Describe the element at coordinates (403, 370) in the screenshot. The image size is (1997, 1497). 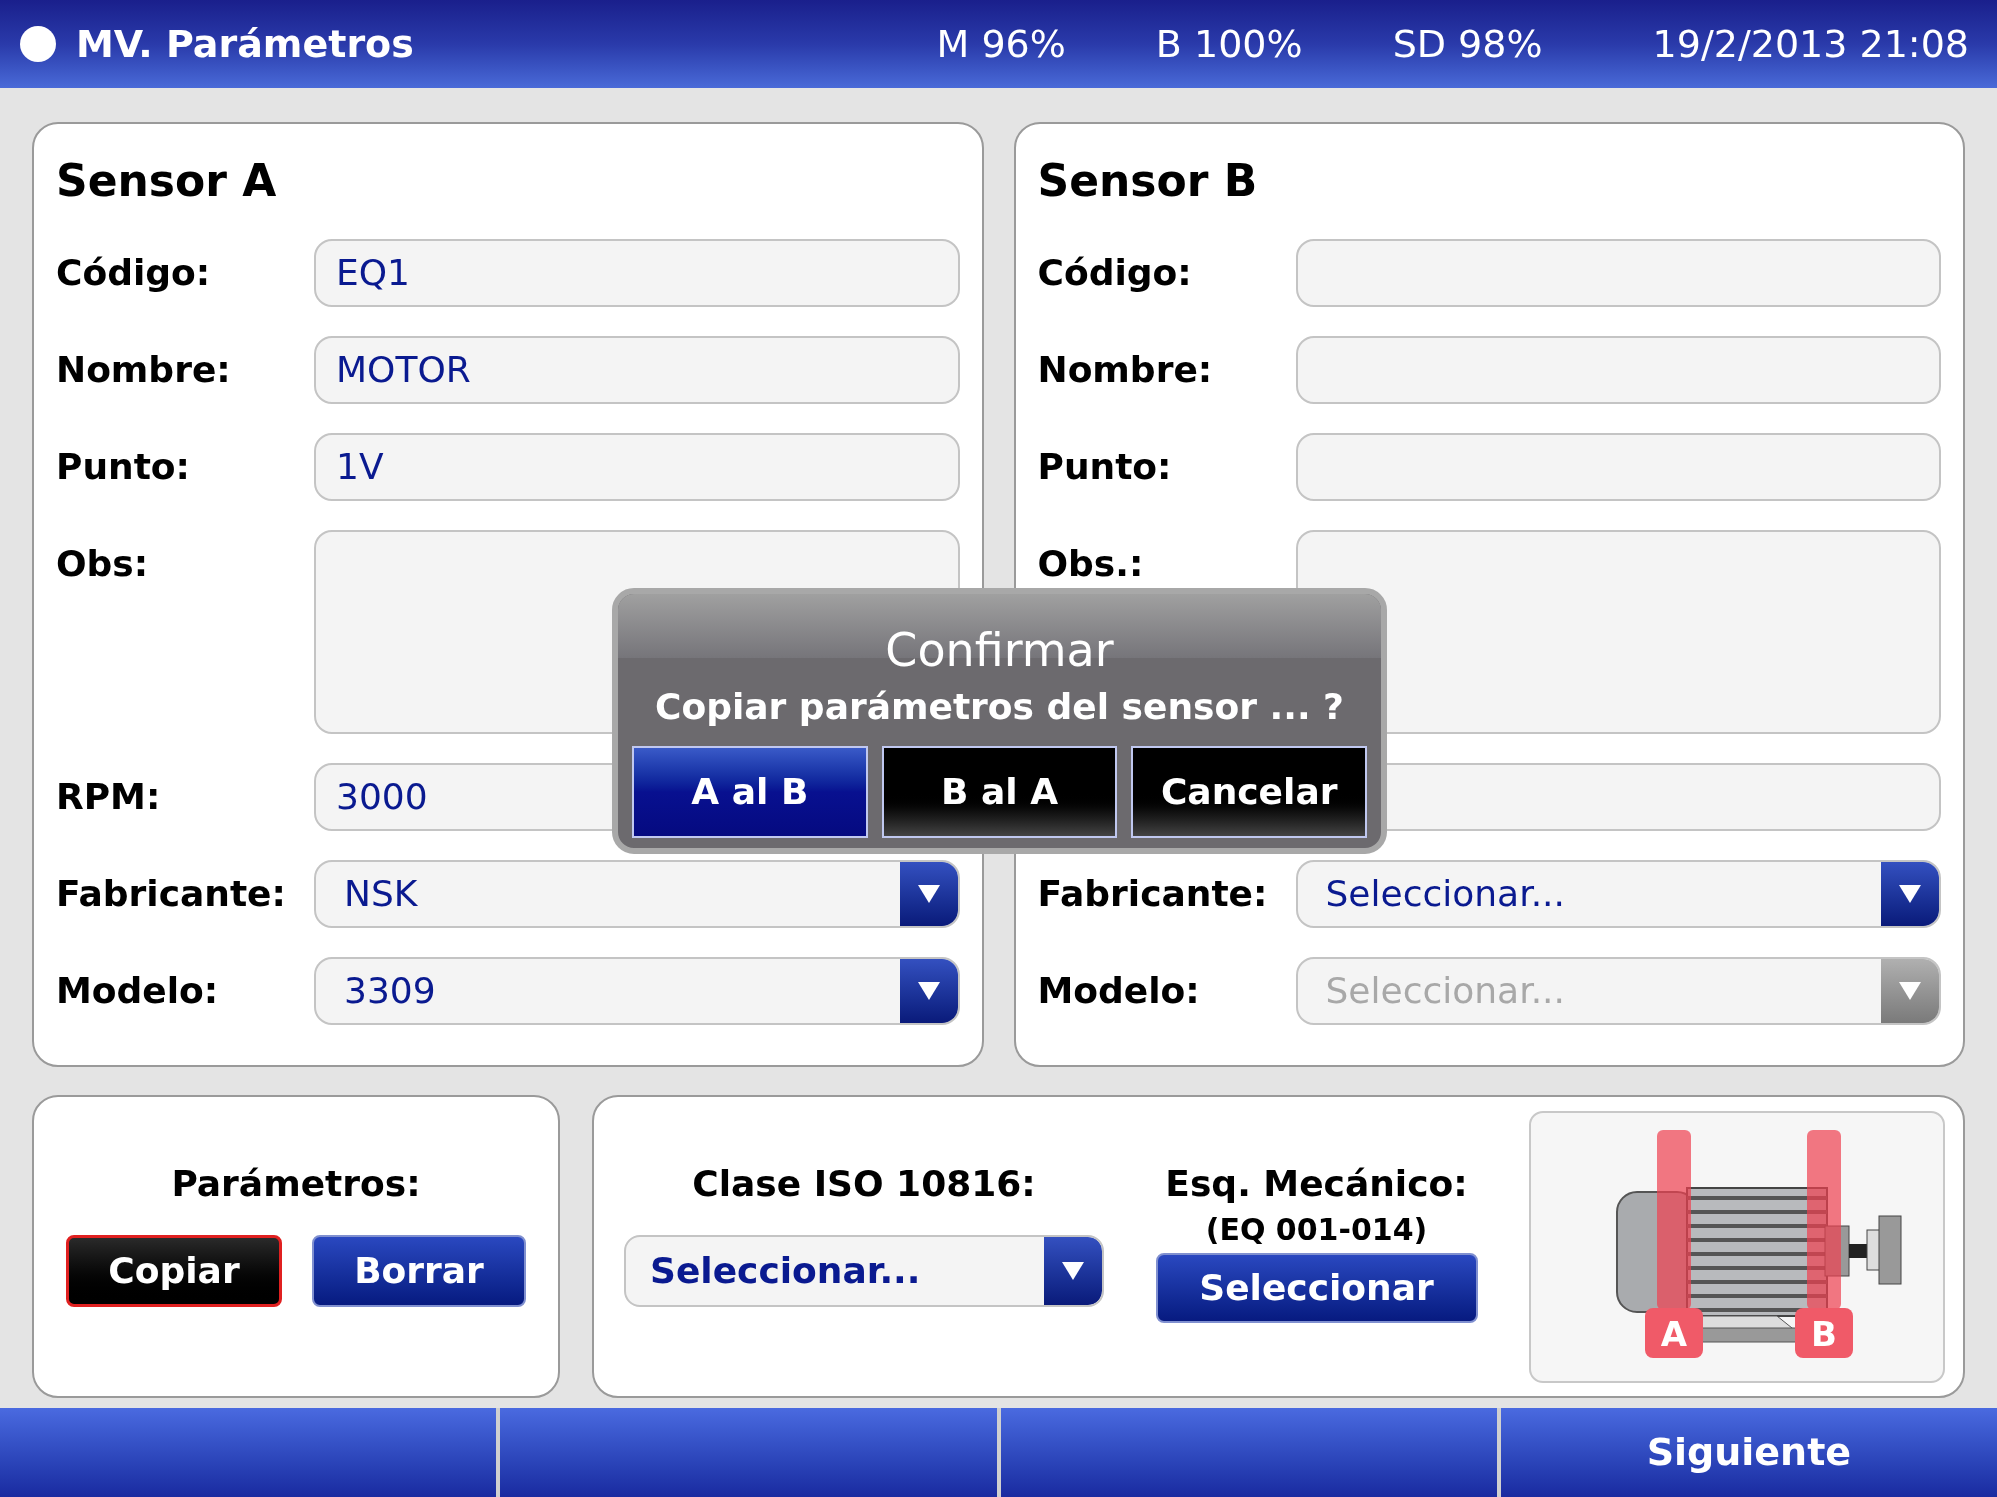
I see `field-value: MOTOR` at that location.